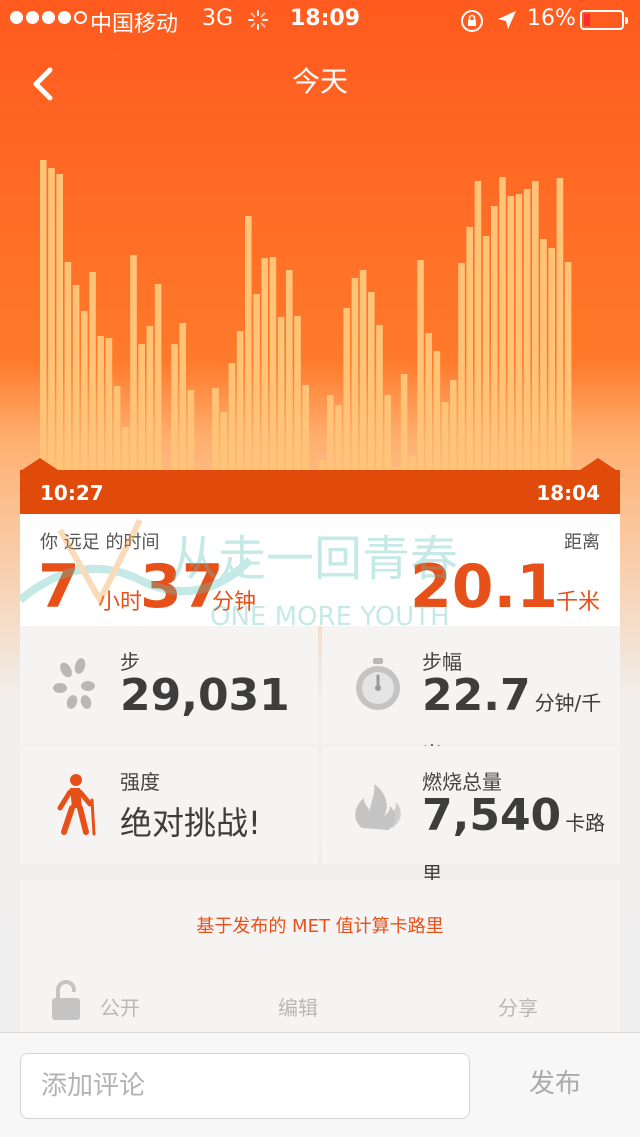 This screenshot has width=640, height=1137. Describe the element at coordinates (48, 17) in the screenshot. I see `signal-strength-icon` at that location.